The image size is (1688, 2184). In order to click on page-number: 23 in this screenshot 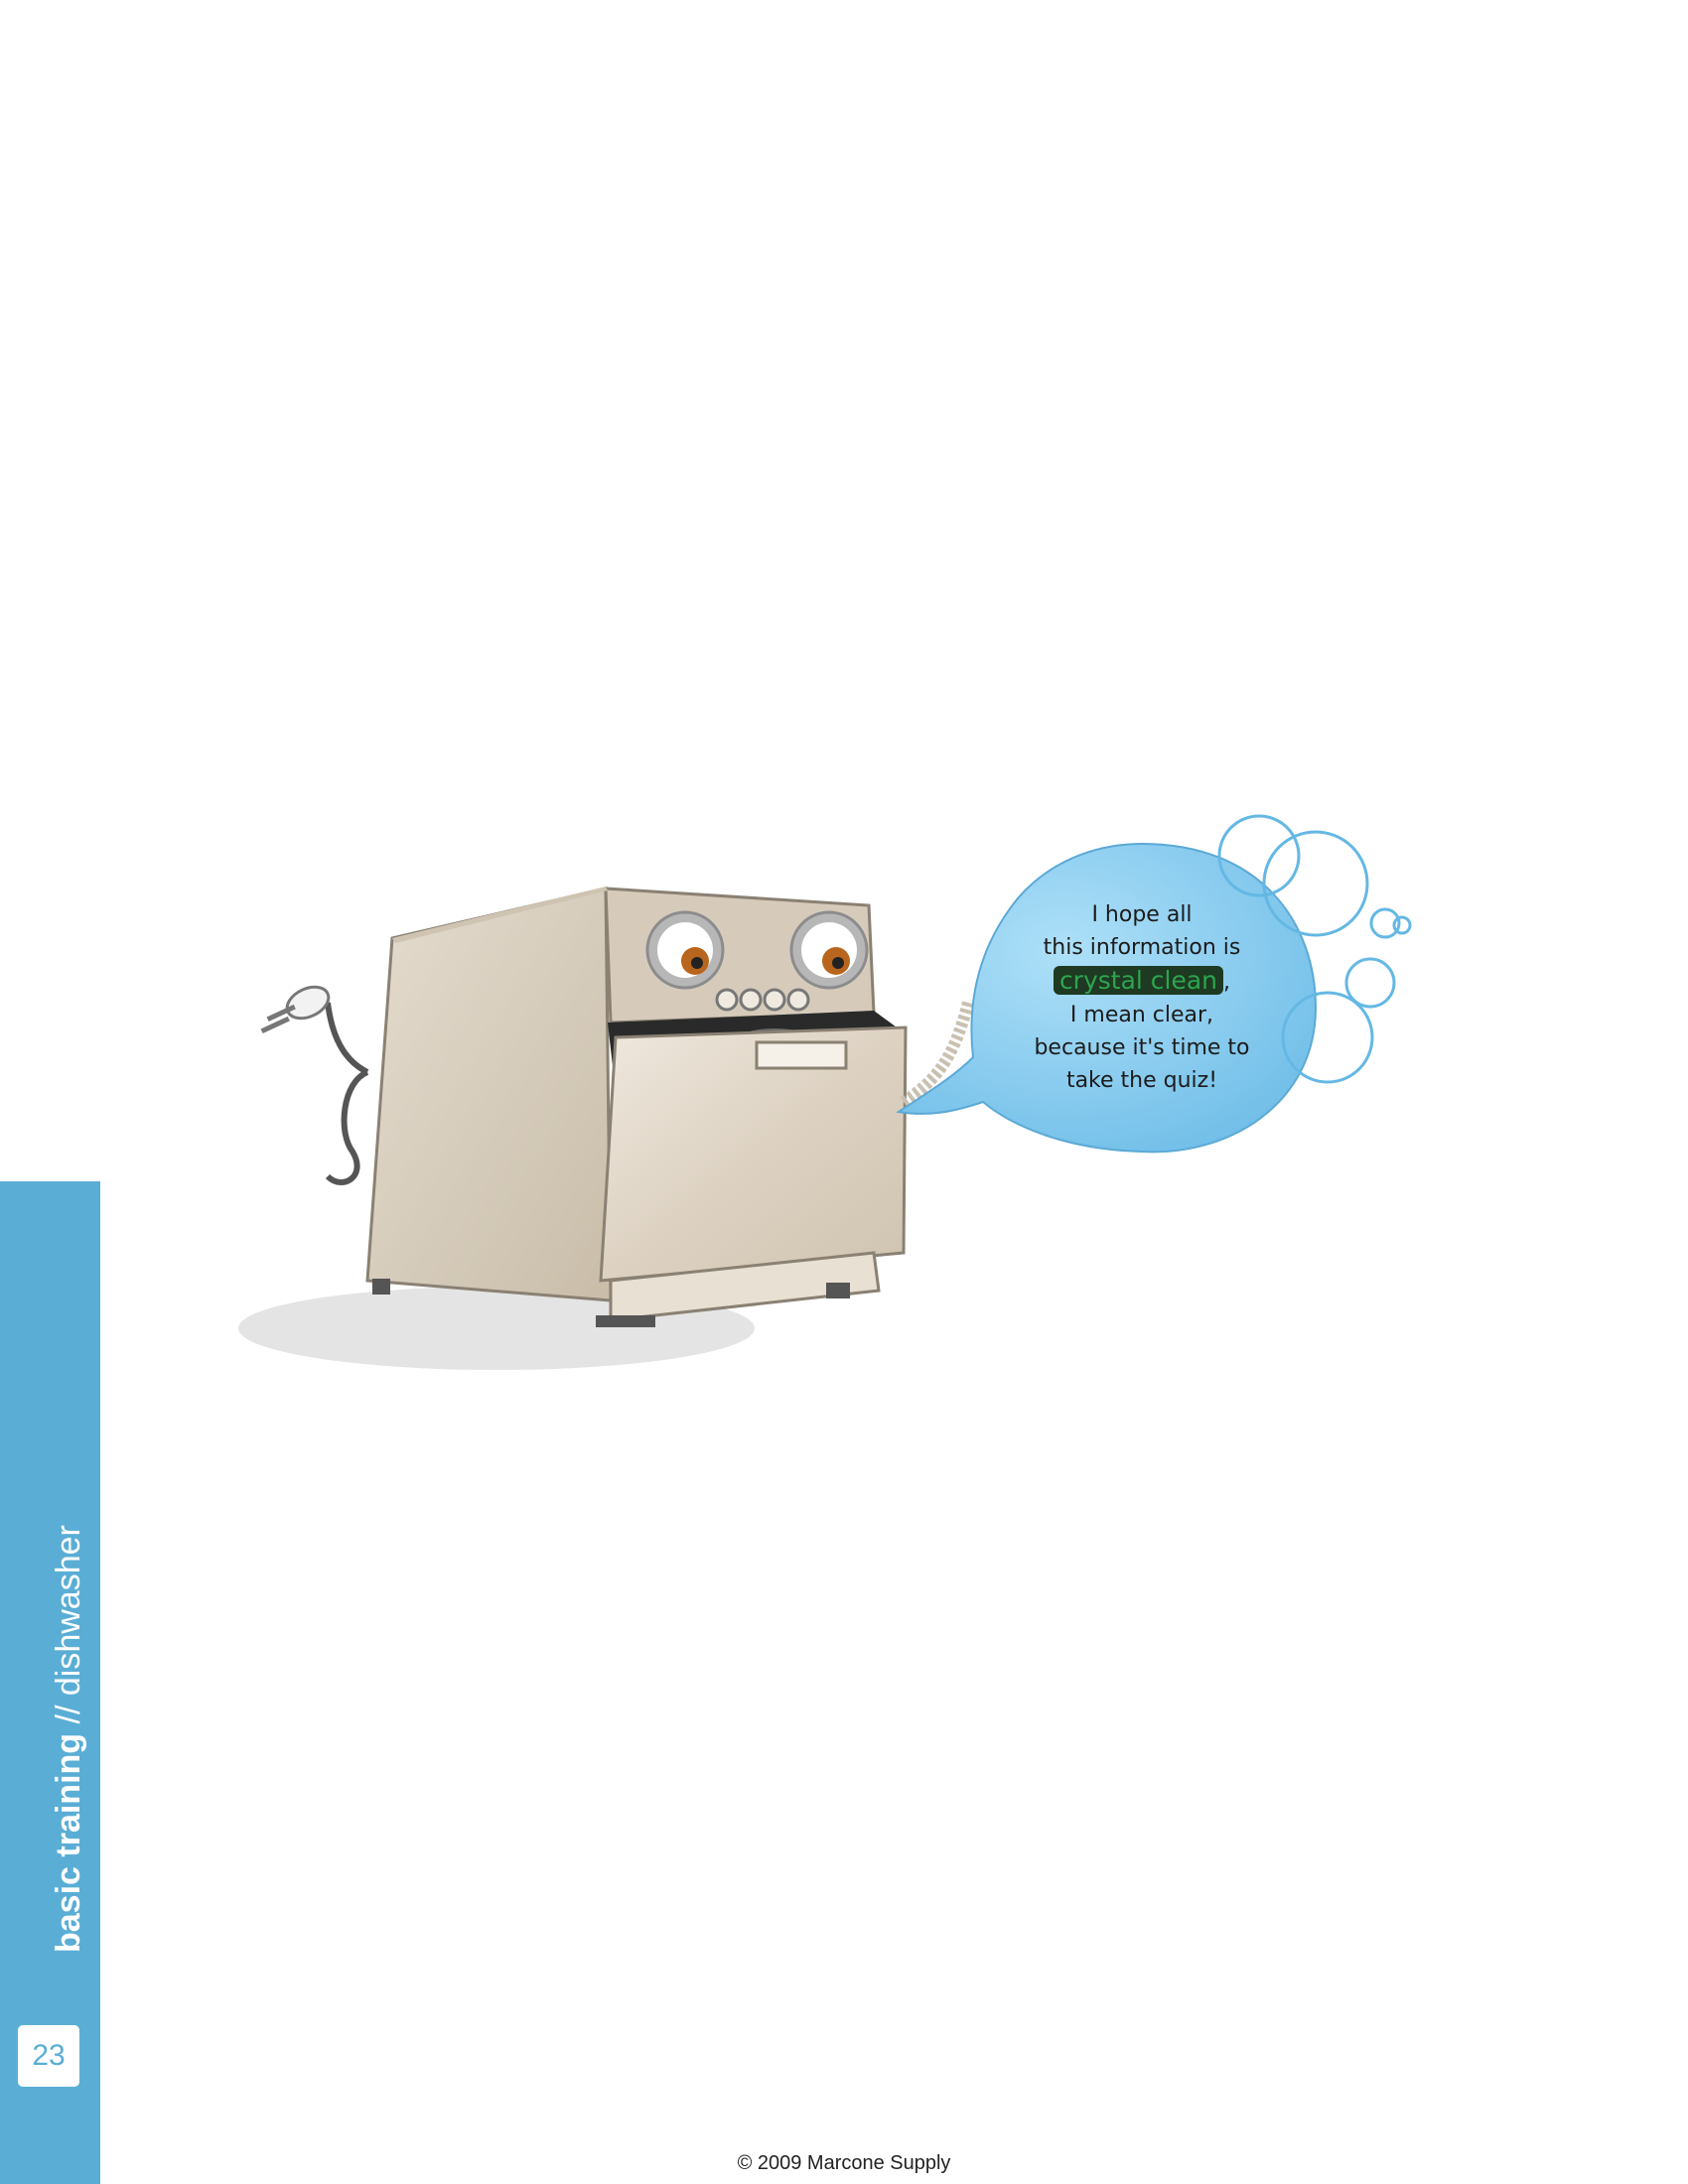, I will do `click(48, 2056)`.